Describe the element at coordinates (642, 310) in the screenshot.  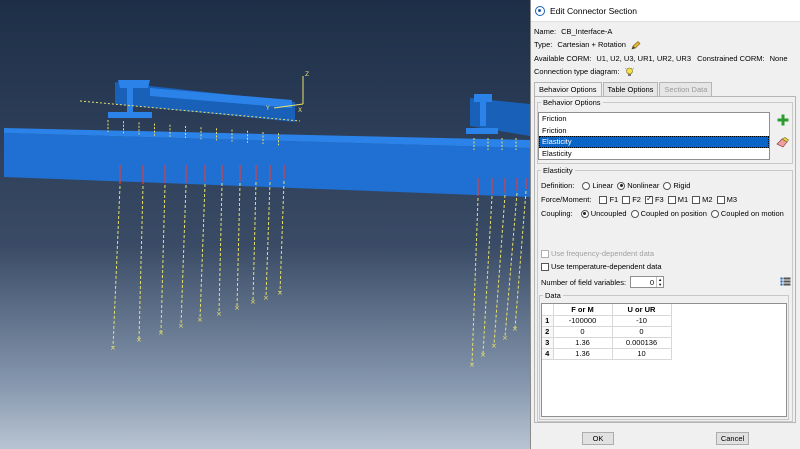
I see `column-header-u-or-ur: U or UR` at that location.